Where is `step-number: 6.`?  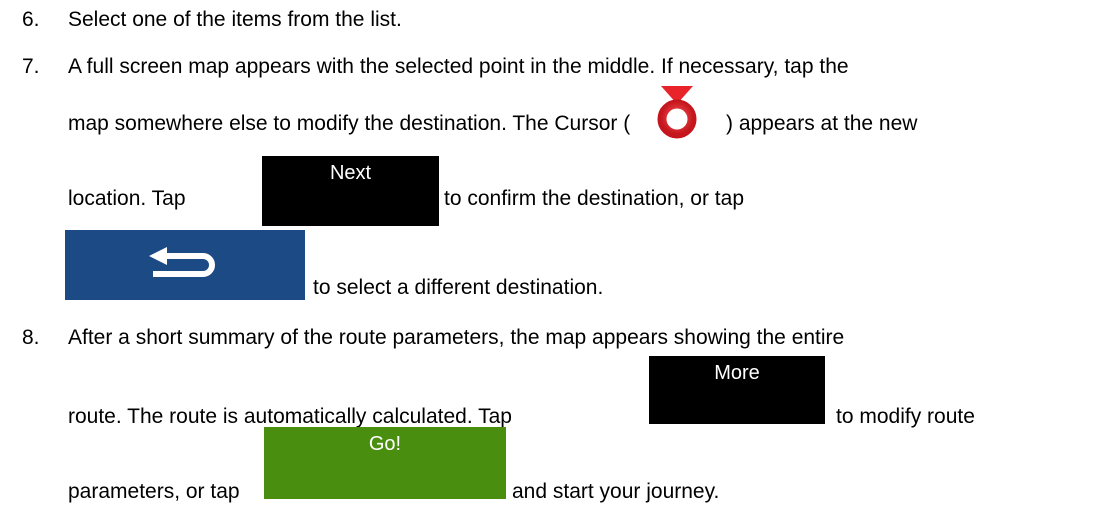 step-number: 6. is located at coordinates (31, 19).